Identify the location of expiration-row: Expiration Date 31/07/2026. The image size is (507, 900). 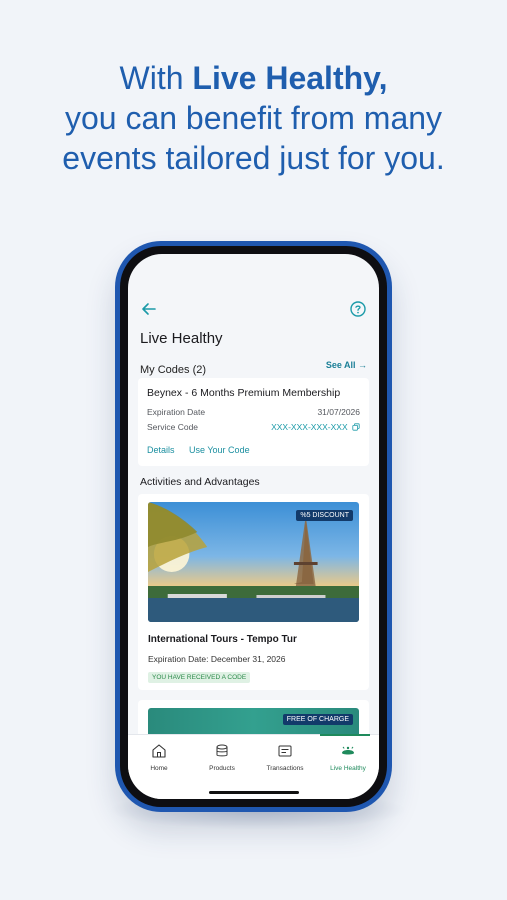
(253, 412).